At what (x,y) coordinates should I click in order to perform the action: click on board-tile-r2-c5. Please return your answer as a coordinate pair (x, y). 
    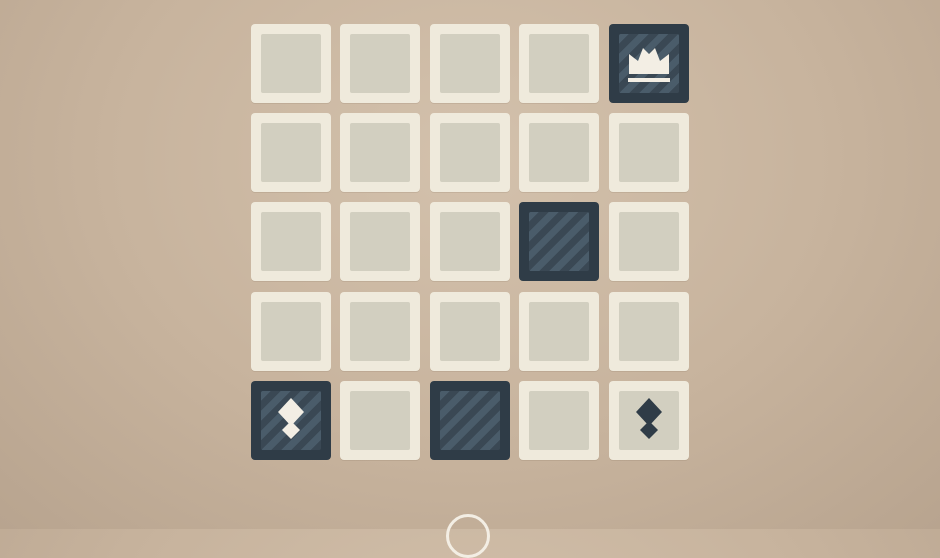
    Looking at the image, I should click on (649, 152).